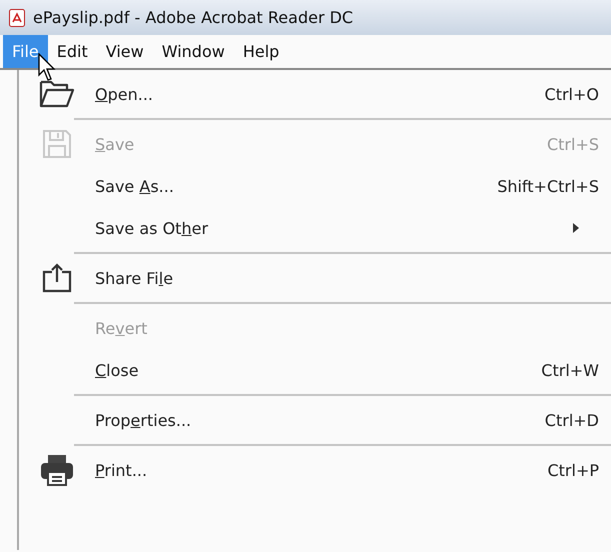  Describe the element at coordinates (72, 51) in the screenshot. I see `menu-item: Edit` at that location.